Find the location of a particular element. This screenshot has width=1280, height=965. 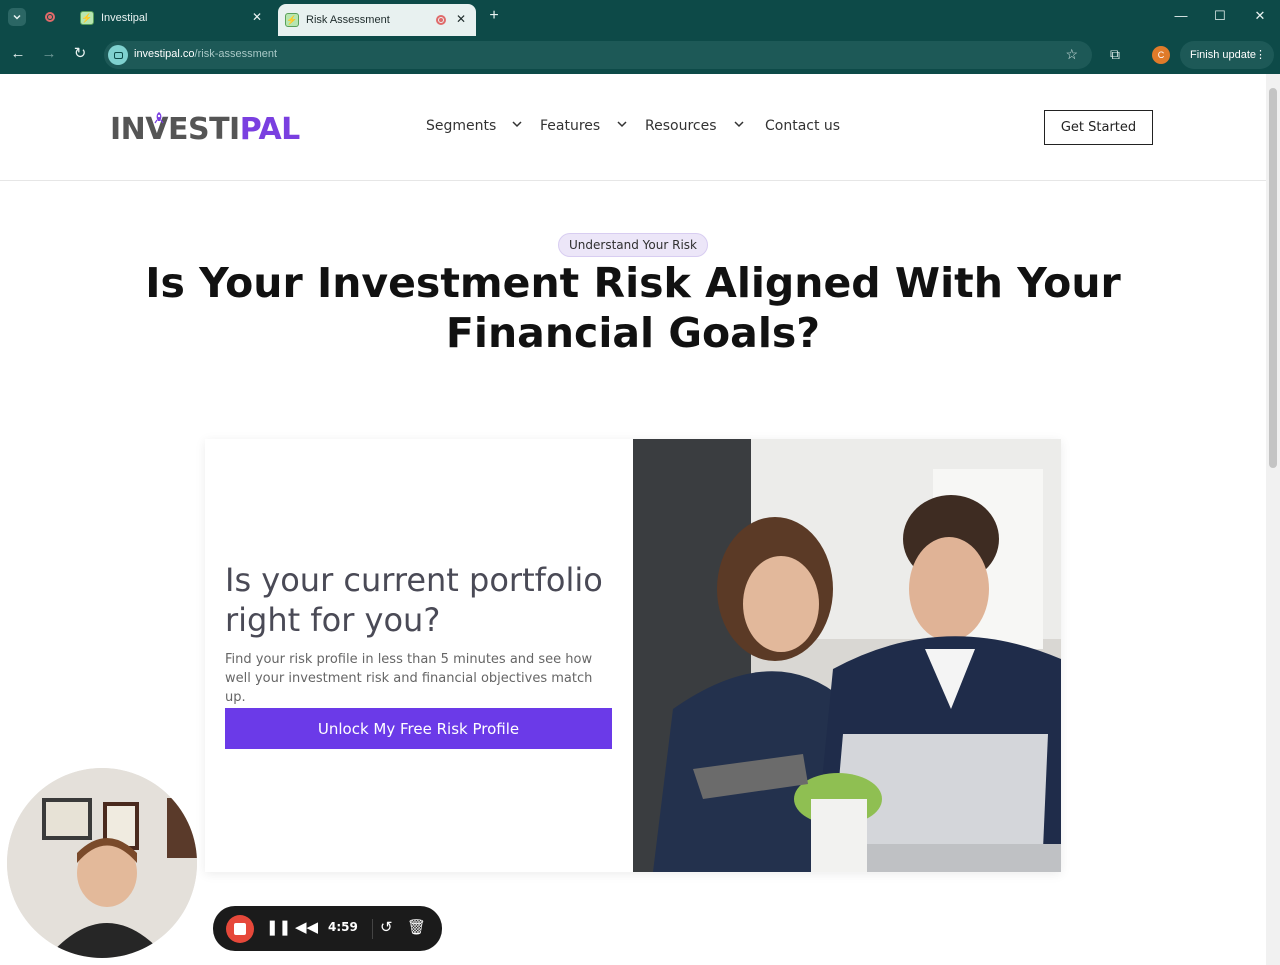

nav-segments: Segments is located at coordinates (461, 126).